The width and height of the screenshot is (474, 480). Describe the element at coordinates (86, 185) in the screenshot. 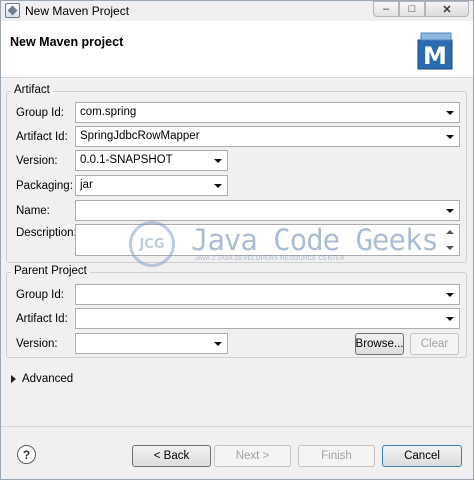

I see `packaging-value: jar` at that location.